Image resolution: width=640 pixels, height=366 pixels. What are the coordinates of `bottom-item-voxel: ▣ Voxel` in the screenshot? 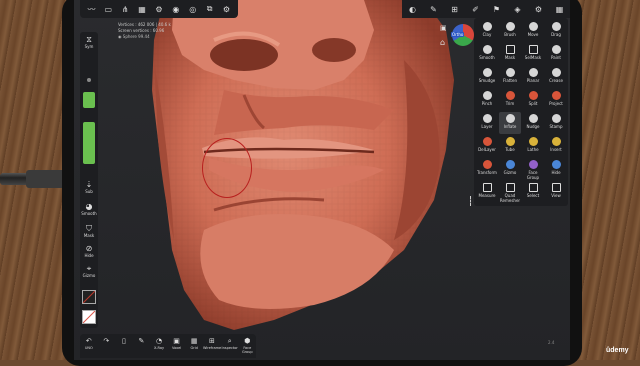 It's located at (177, 343).